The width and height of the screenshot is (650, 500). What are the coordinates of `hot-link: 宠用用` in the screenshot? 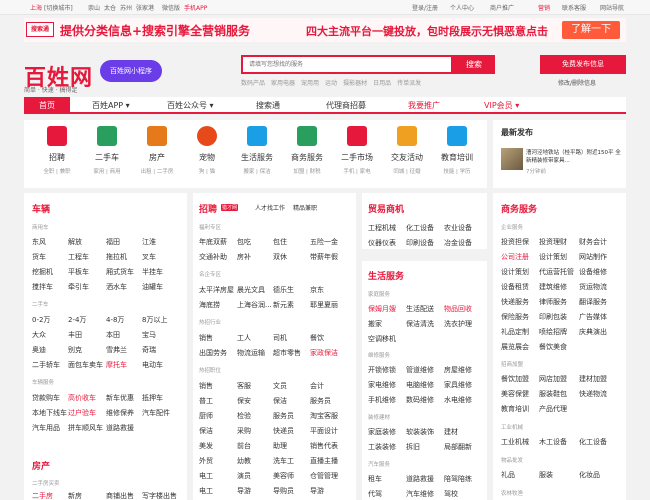 It's located at (310, 83).